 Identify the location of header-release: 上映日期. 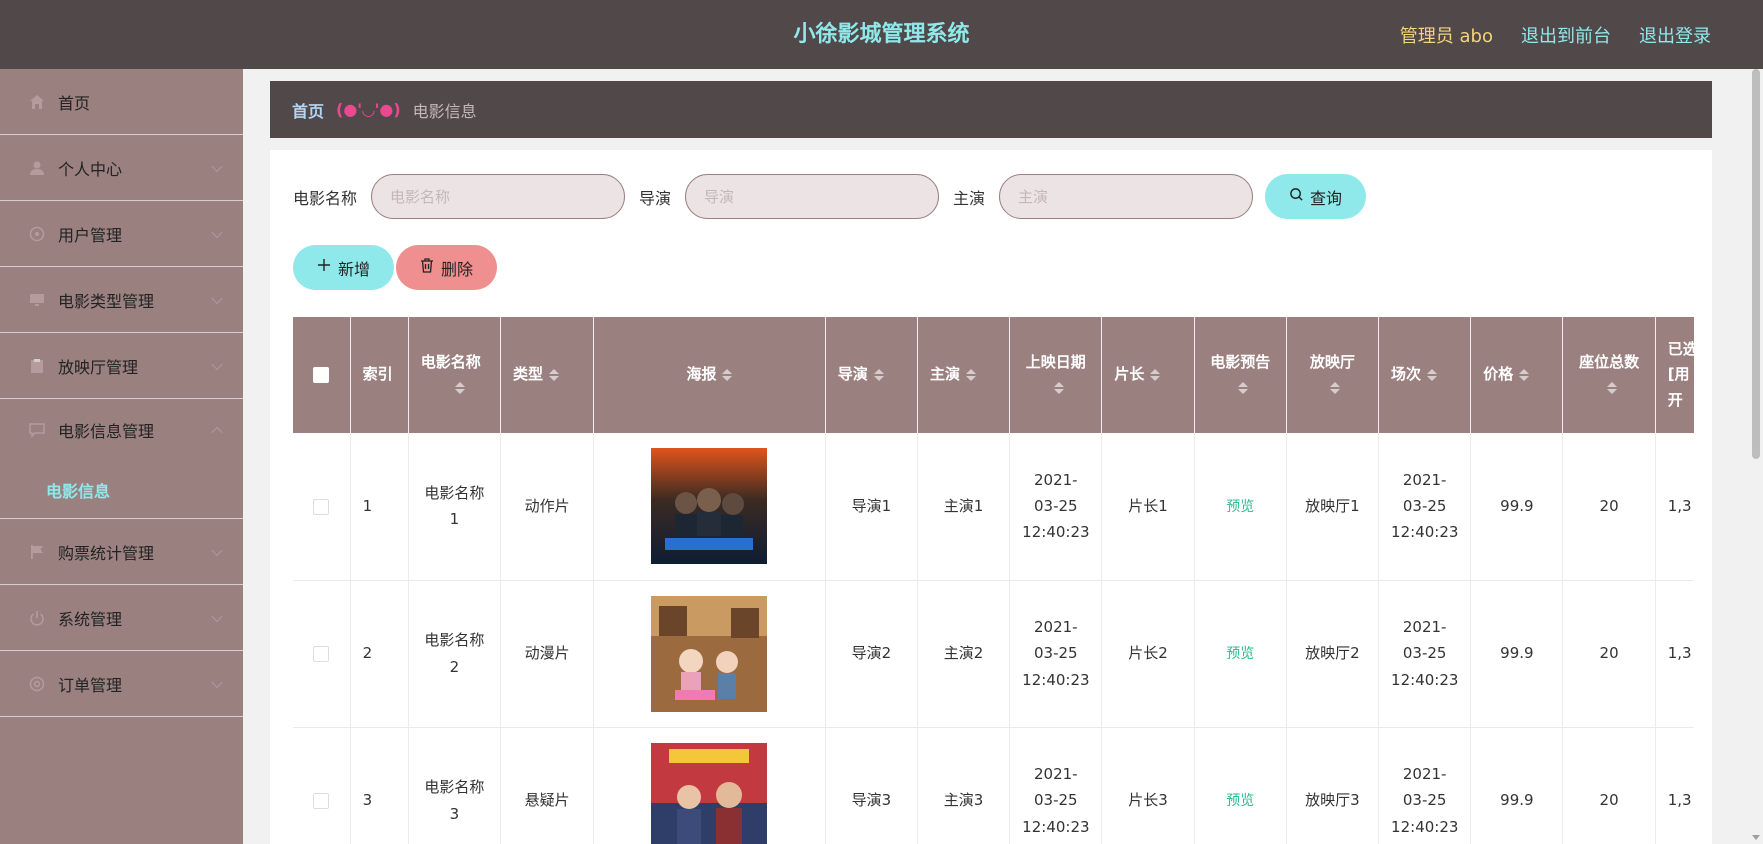
(1056, 375).